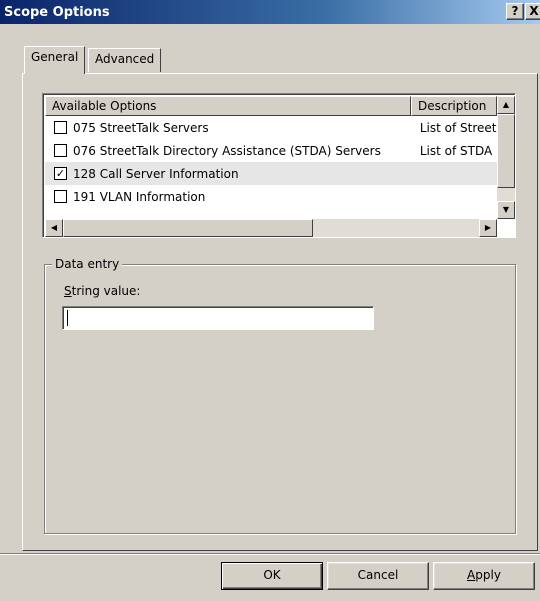 The height and width of the screenshot is (601, 540). Describe the element at coordinates (271, 127) in the screenshot. I see `list-item: 075 StreetTalk Servers List of Street` at that location.